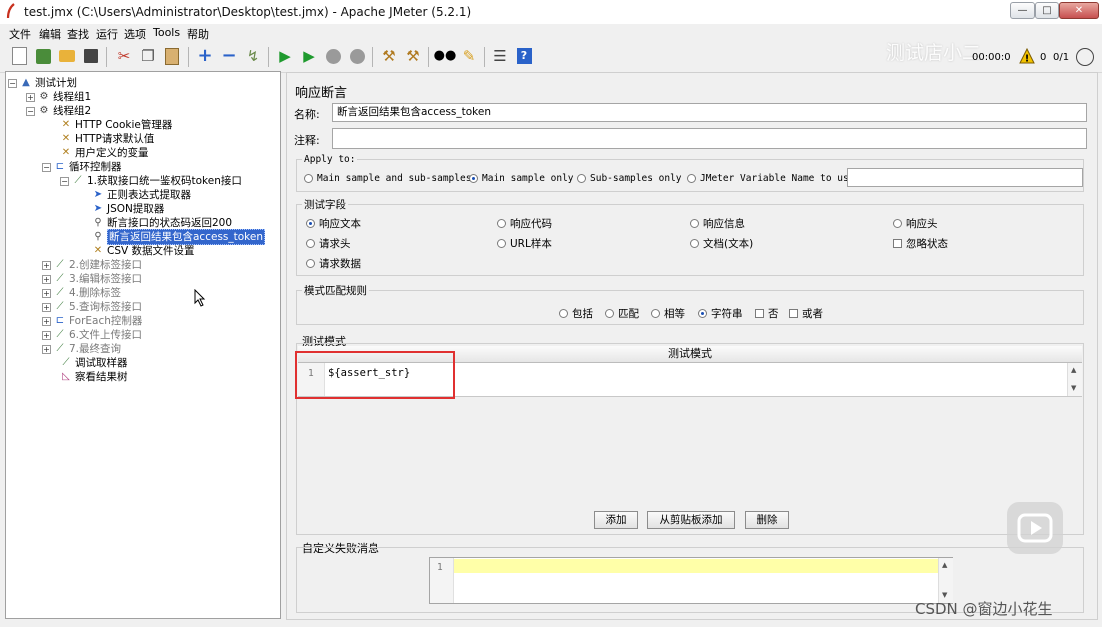 This screenshot has width=1102, height=627. What do you see at coordinates (720, 313) in the screenshot?
I see `match-substring-radio: 字符串` at bounding box center [720, 313].